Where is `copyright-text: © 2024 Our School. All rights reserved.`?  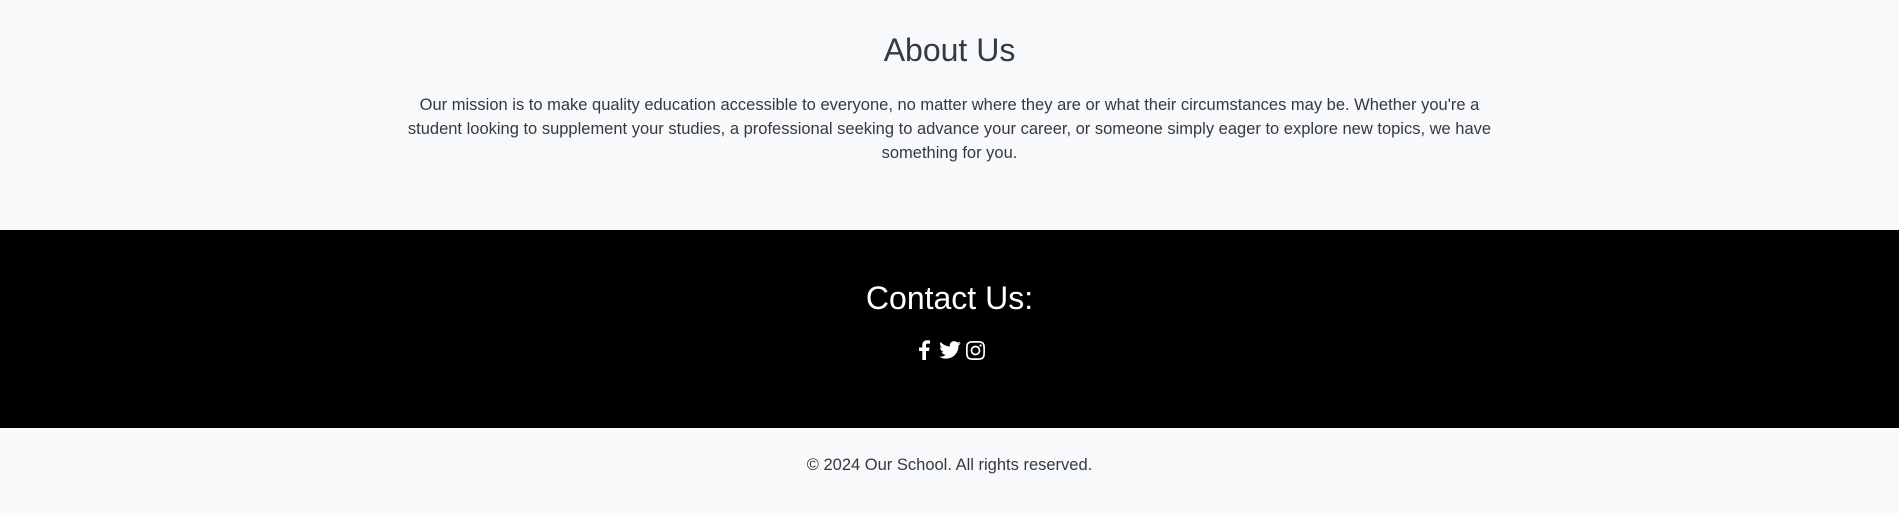
copyright-text: © 2024 Our School. All rights reserved. is located at coordinates (949, 465).